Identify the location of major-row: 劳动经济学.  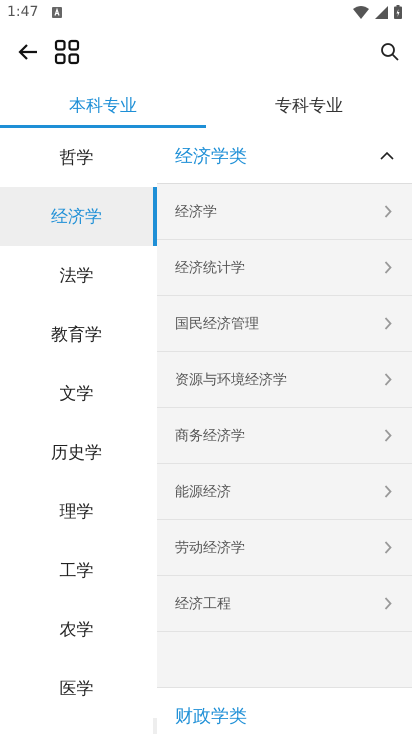
(284, 548).